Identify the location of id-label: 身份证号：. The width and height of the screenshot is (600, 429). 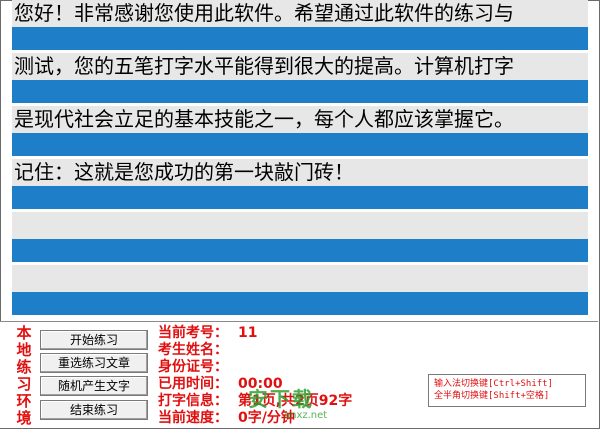
(193, 367).